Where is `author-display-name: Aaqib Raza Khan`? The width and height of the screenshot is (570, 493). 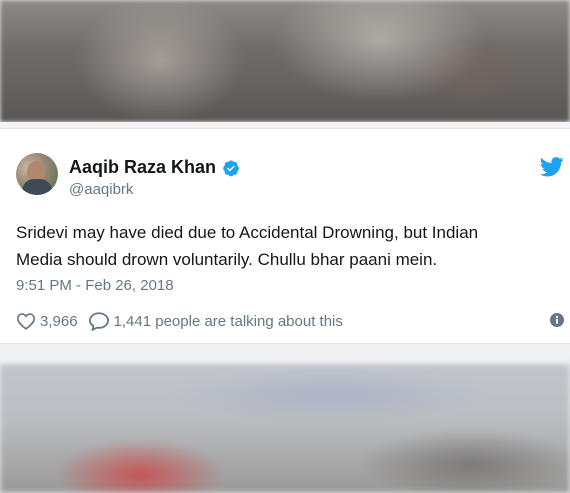 author-display-name: Aaqib Raza Khan is located at coordinates (142, 167).